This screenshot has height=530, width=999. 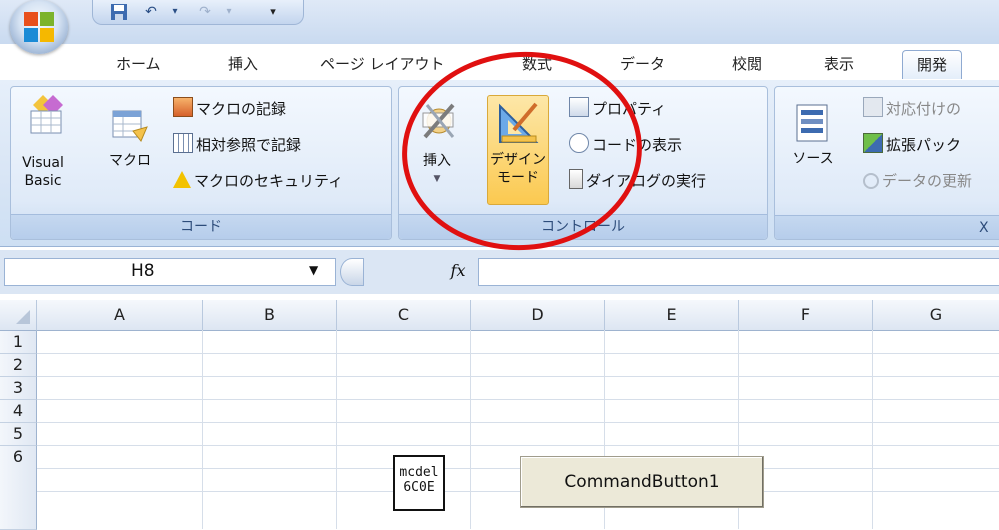 I want to click on map-properties-label: 対応付けの, so click(x=924, y=109).